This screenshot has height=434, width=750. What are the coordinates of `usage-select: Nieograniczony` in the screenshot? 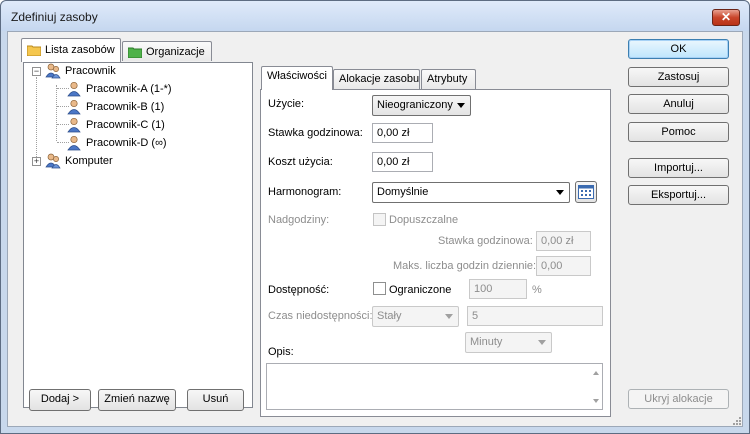 It's located at (421, 105).